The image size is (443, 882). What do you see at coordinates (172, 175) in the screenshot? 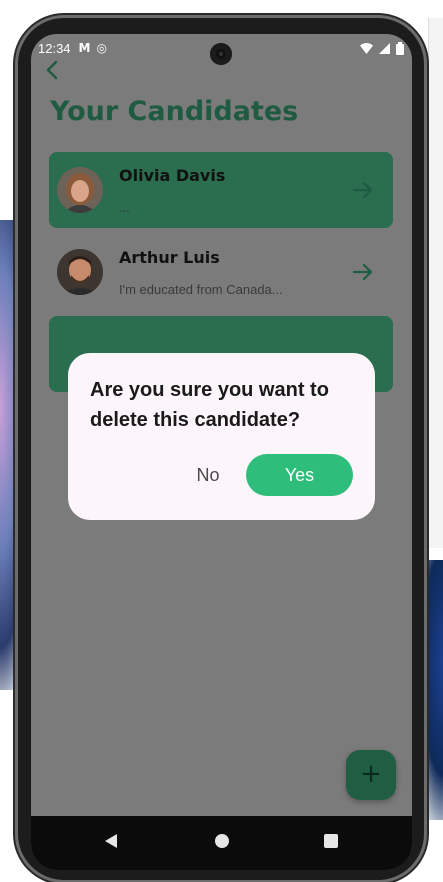
I see `candidate-name: Olivia Davis` at bounding box center [172, 175].